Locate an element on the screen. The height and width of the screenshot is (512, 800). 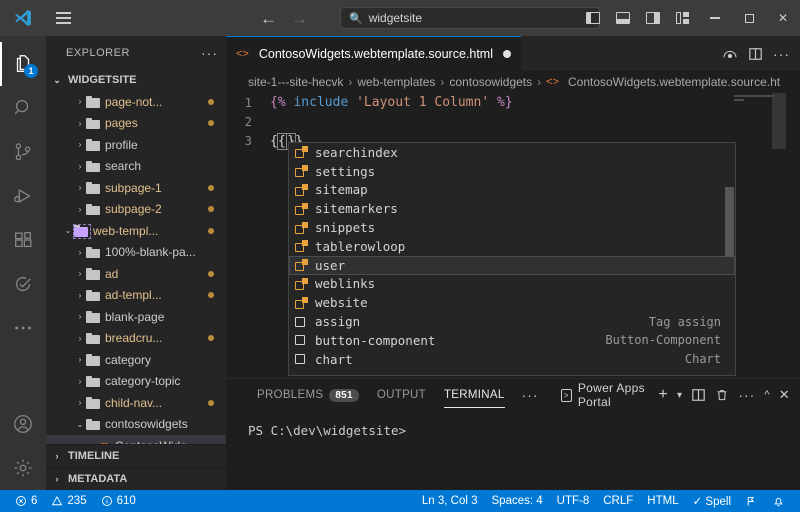
suggestion-item: website is located at coordinates (512, 302).